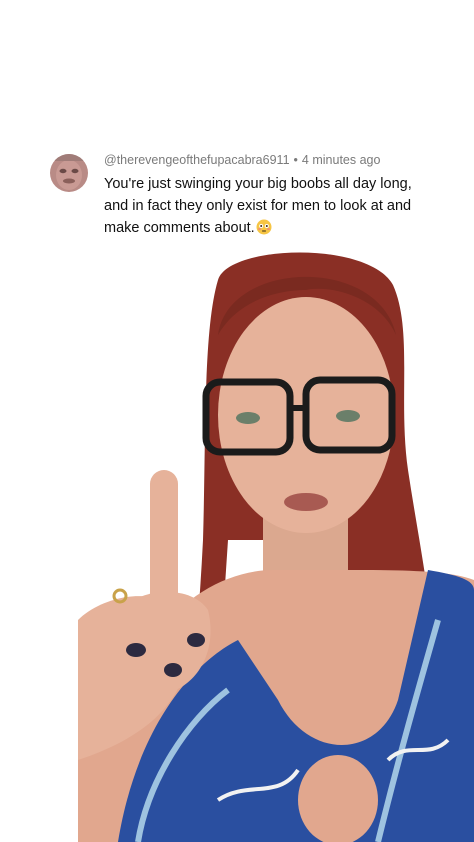 The width and height of the screenshot is (474, 842). I want to click on avatar-image, so click(69, 173).